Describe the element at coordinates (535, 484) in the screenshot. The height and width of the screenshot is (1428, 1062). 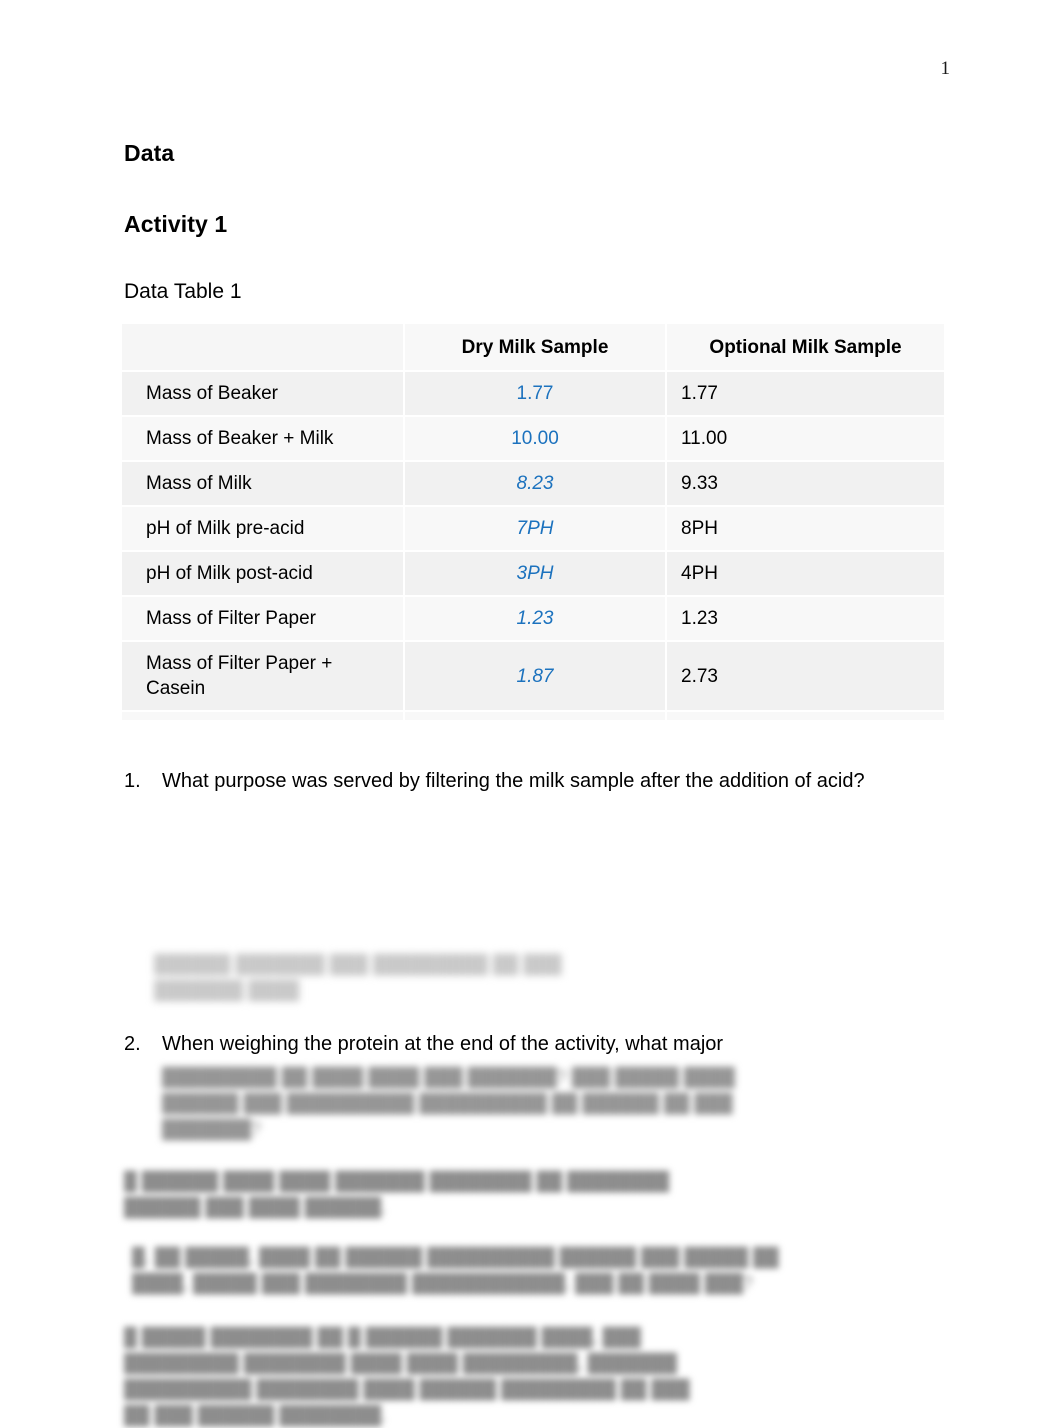
I see `cell-dry-milk: 8.23` at that location.